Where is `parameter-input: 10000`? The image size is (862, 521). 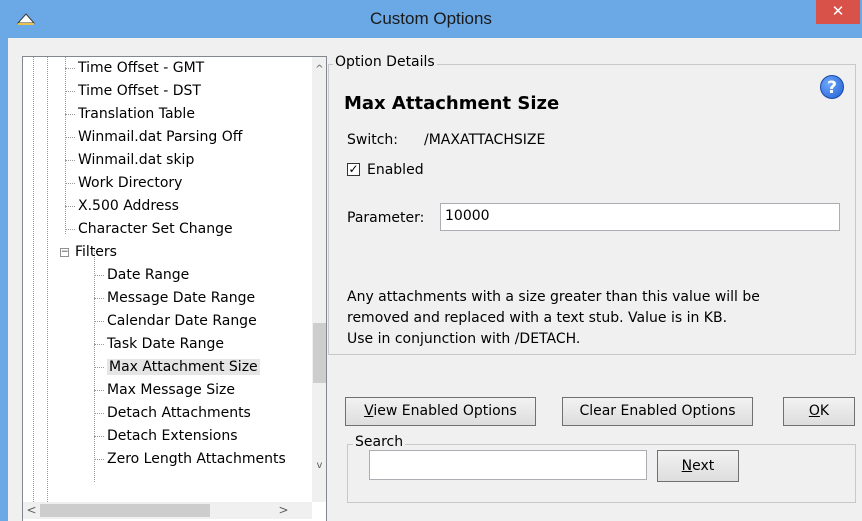 parameter-input: 10000 is located at coordinates (640, 217).